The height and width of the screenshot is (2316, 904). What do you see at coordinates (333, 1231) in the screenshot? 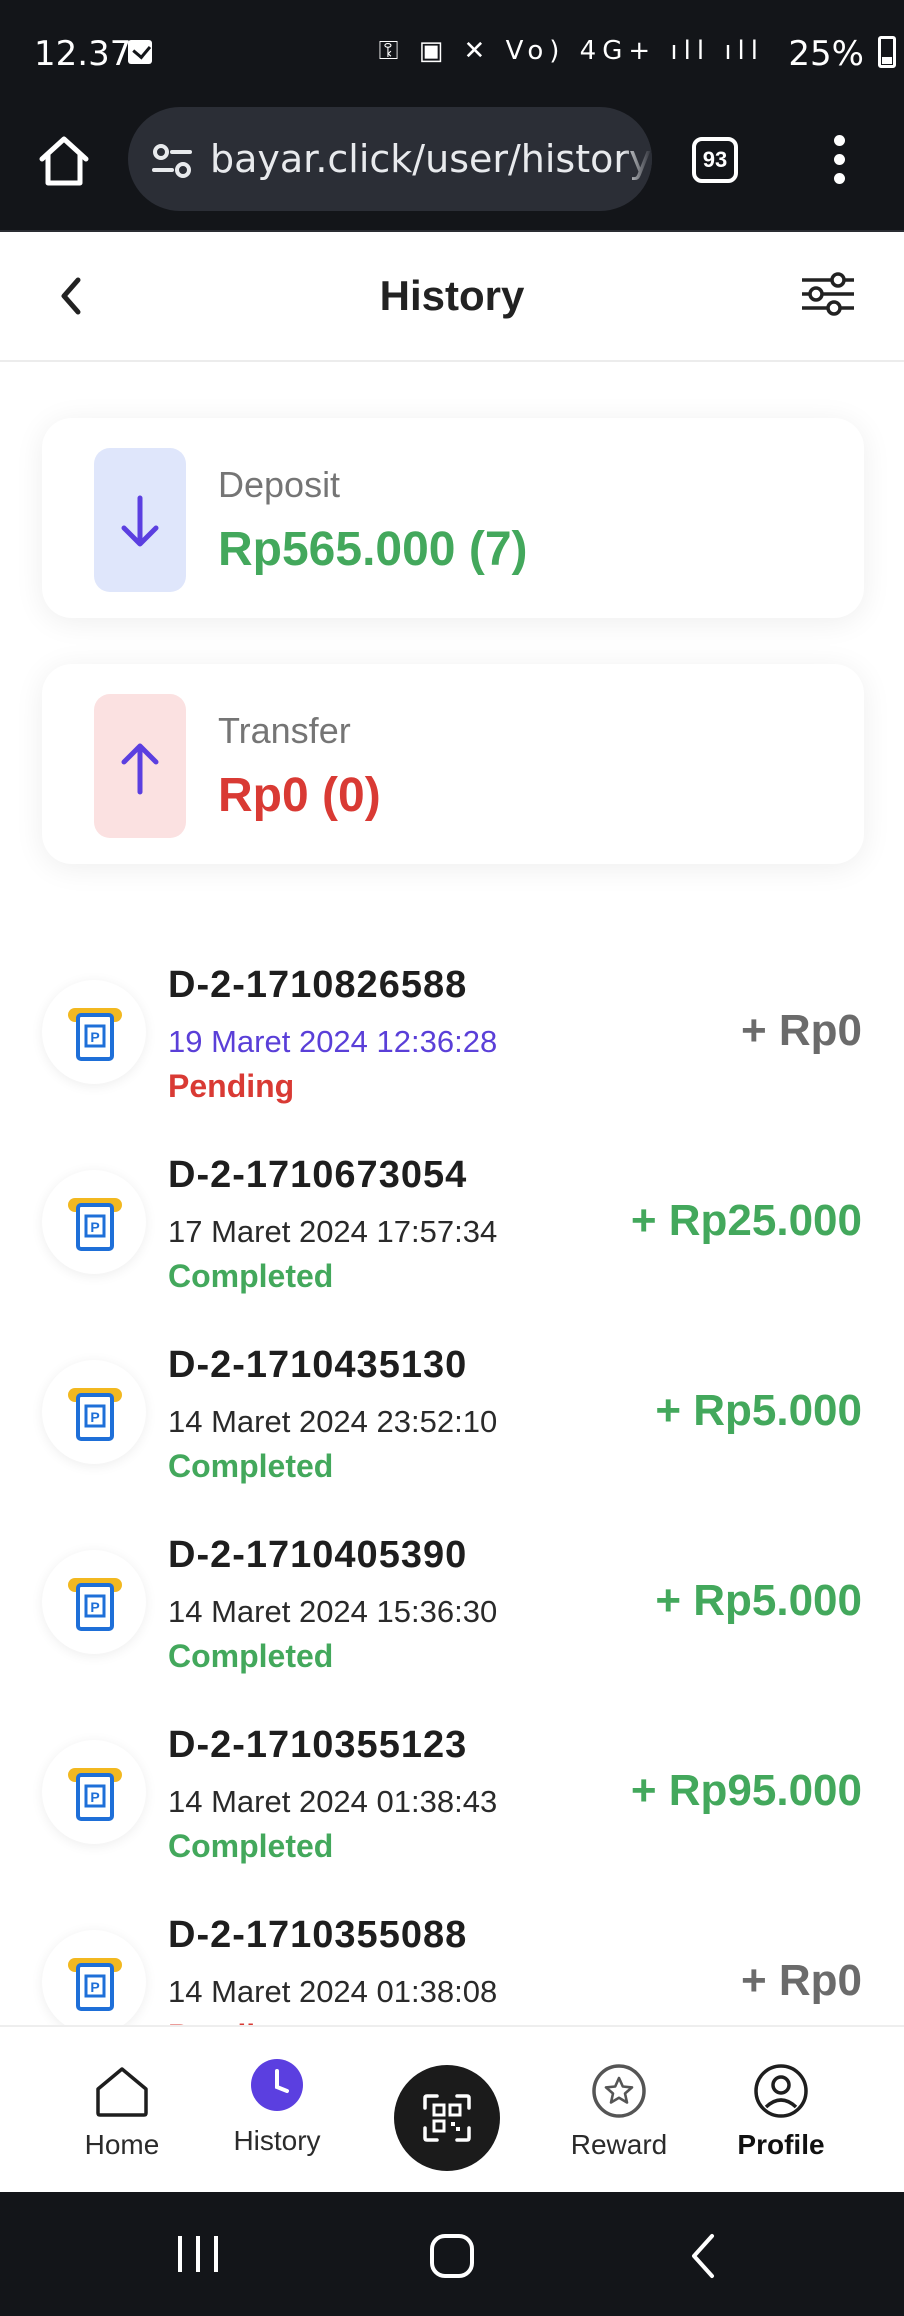
I see `transaction-date: 17 Maret 2024 17:57:34` at bounding box center [333, 1231].